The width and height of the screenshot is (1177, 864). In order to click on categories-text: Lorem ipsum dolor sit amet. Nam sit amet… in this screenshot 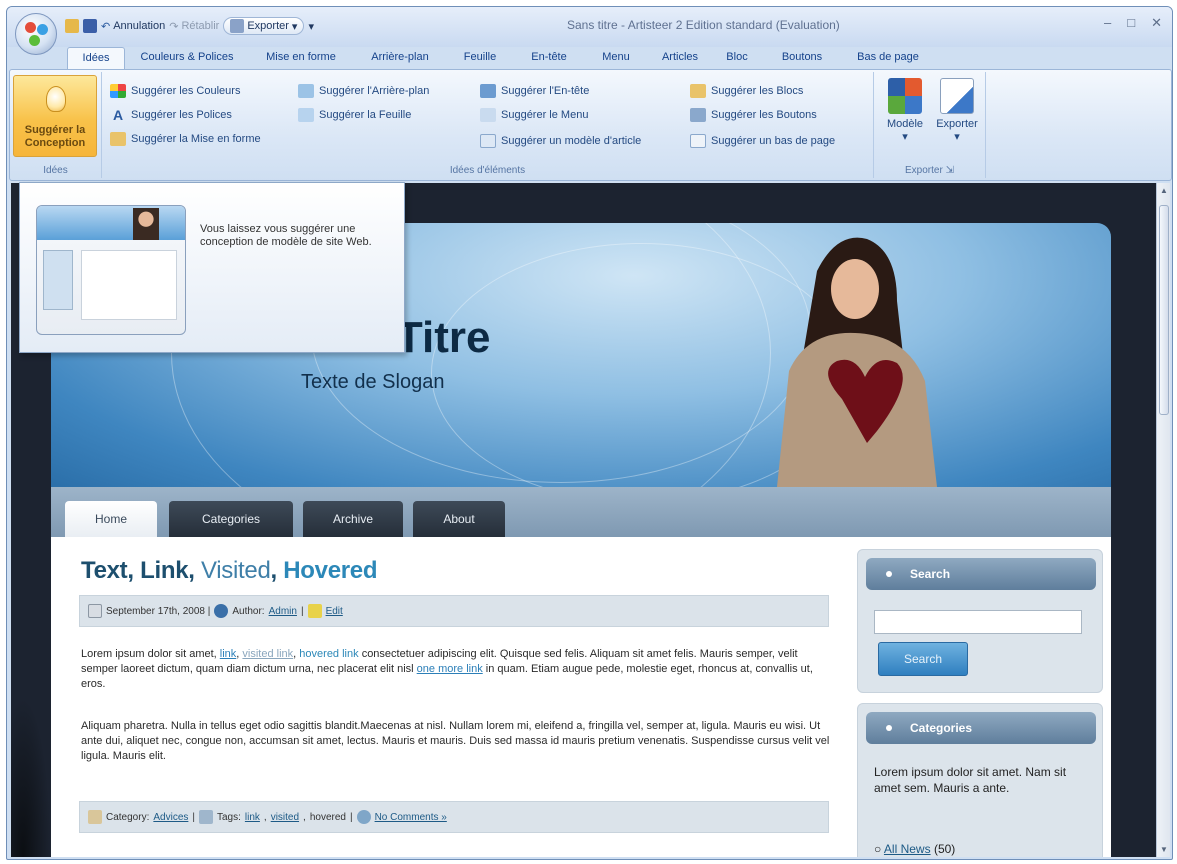, I will do `click(970, 780)`.